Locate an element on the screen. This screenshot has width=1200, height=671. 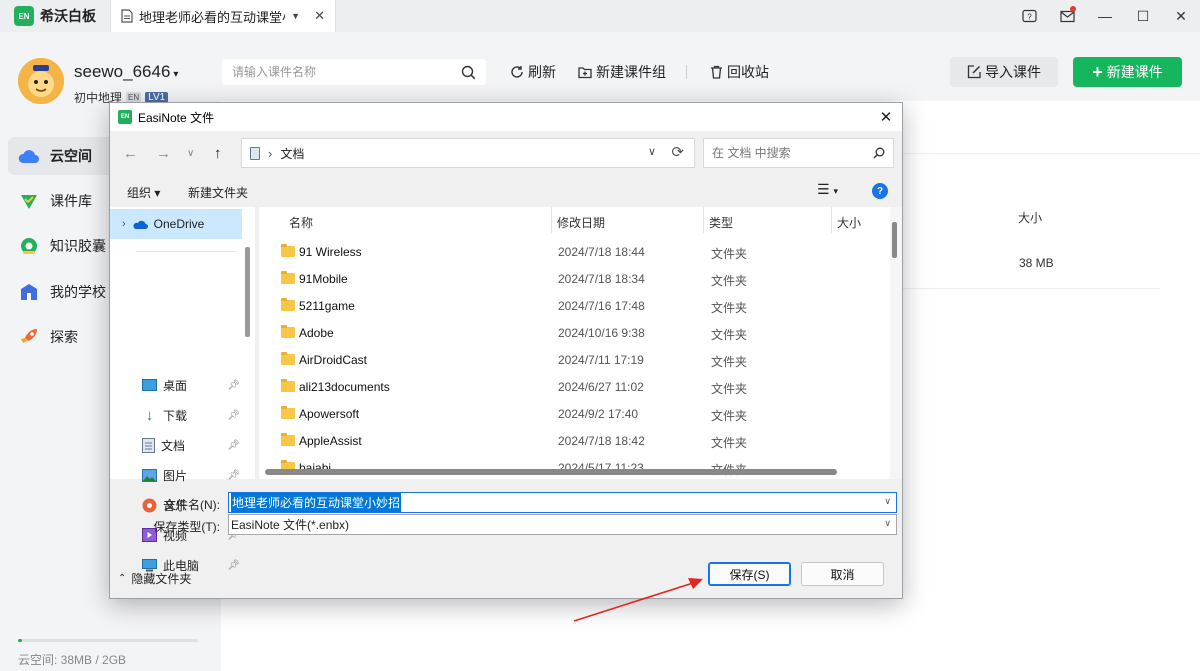
organize-menu: 组织 ▾ is located at coordinates (143, 192).